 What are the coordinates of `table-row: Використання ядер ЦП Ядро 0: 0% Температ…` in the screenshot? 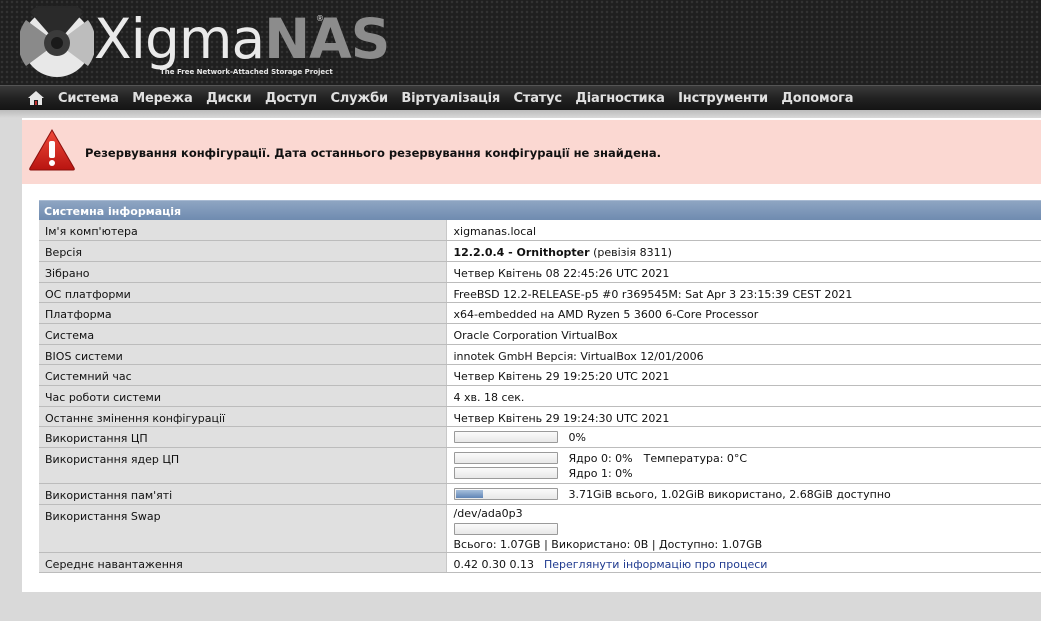 It's located at (540, 466).